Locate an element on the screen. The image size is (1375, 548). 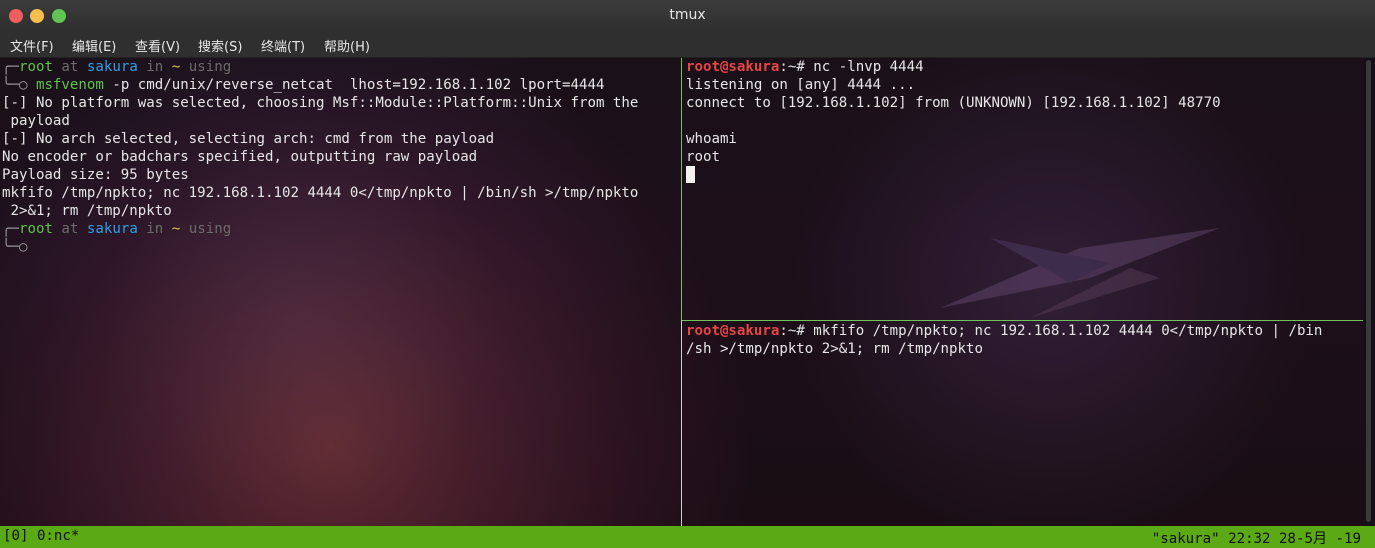
menu-file: 文件(F) is located at coordinates (32, 45).